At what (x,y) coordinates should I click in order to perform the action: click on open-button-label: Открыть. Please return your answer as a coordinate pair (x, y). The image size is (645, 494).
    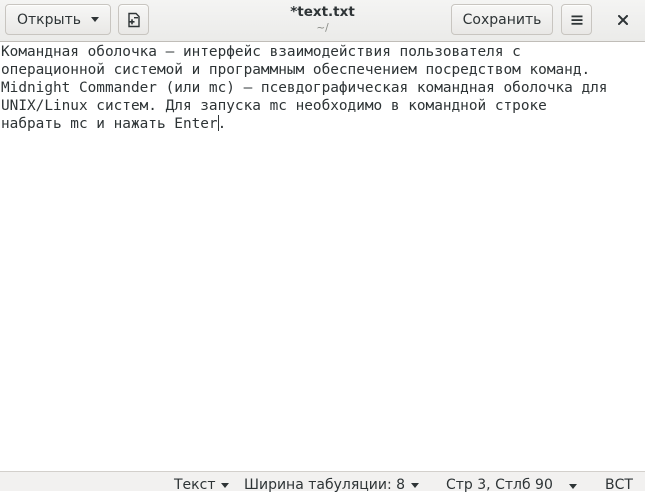
    Looking at the image, I should click on (49, 19).